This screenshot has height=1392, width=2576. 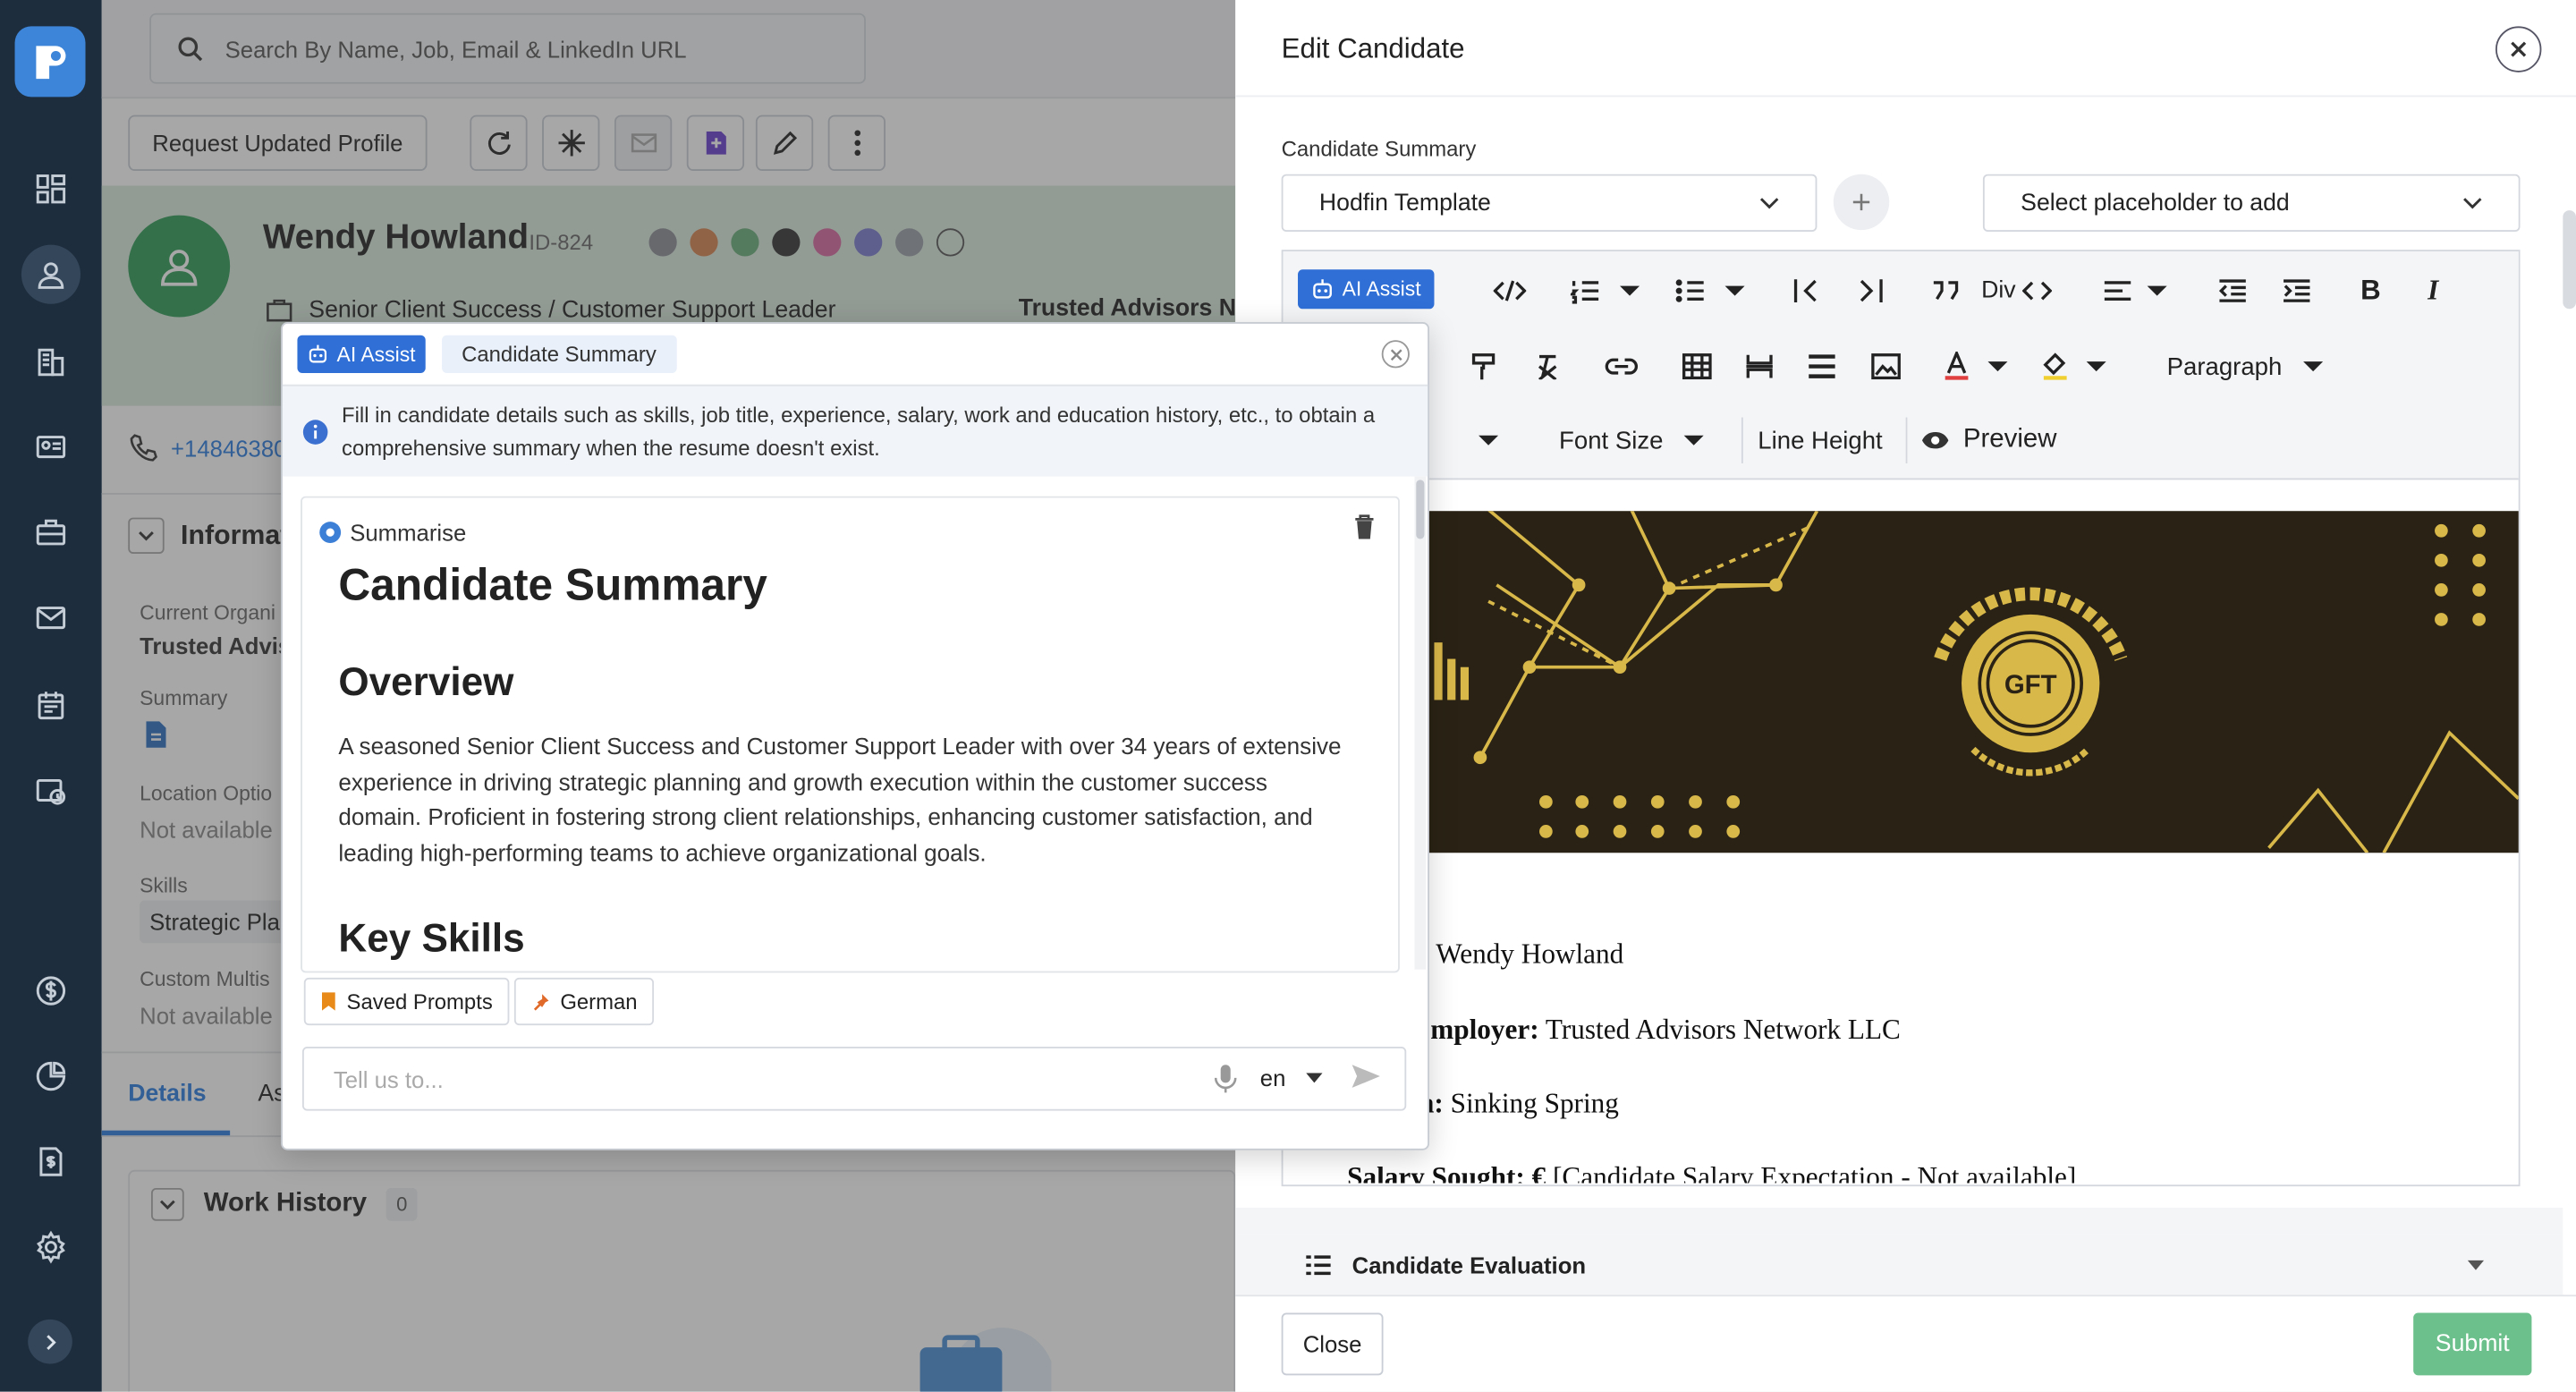 I want to click on page-break-icon, so click(x=1759, y=366).